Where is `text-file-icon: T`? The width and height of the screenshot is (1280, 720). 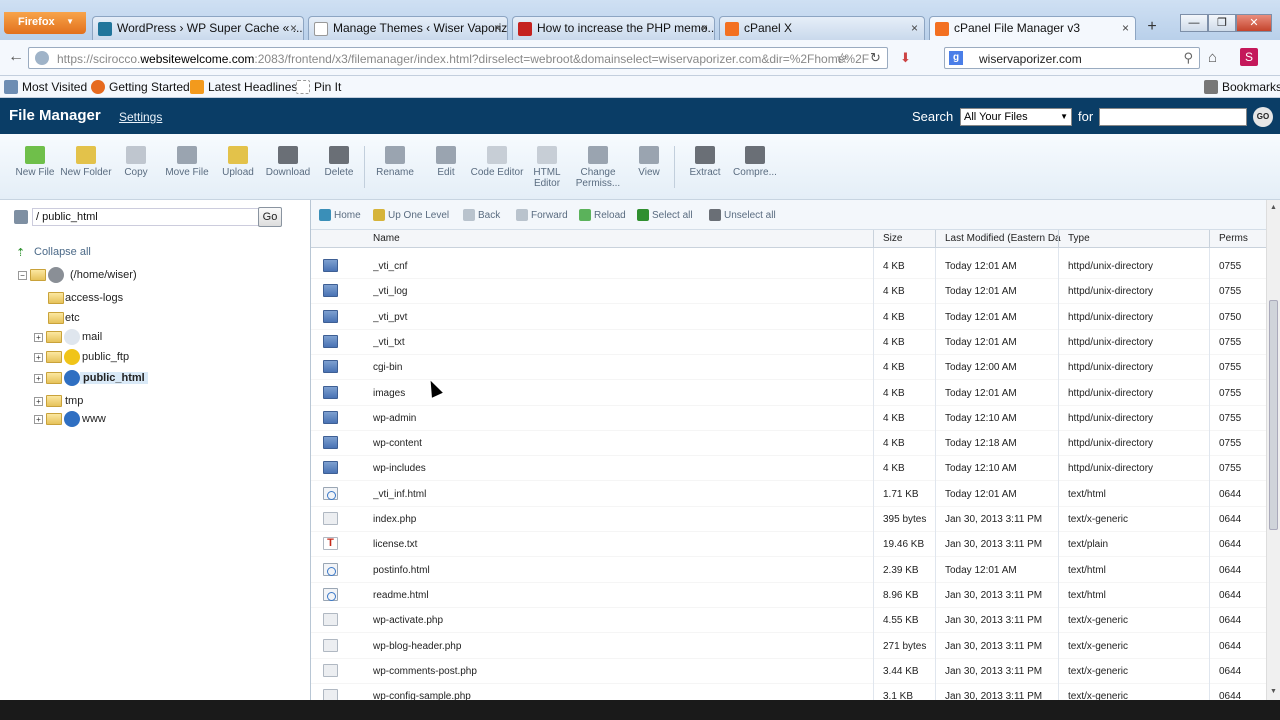
text-file-icon: T is located at coordinates (330, 544).